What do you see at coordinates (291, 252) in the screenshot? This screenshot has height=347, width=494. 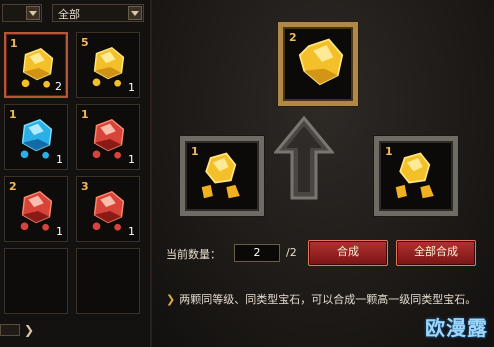 I see `quantity-max: /2` at bounding box center [291, 252].